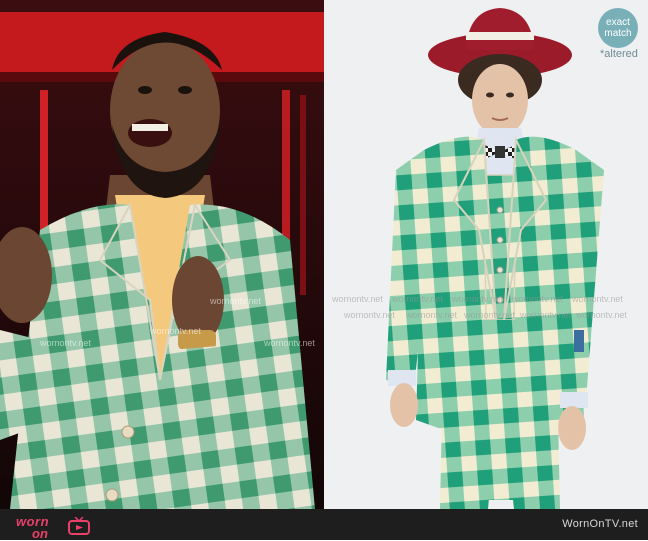  I want to click on badge-line-1: exact, so click(618, 22).